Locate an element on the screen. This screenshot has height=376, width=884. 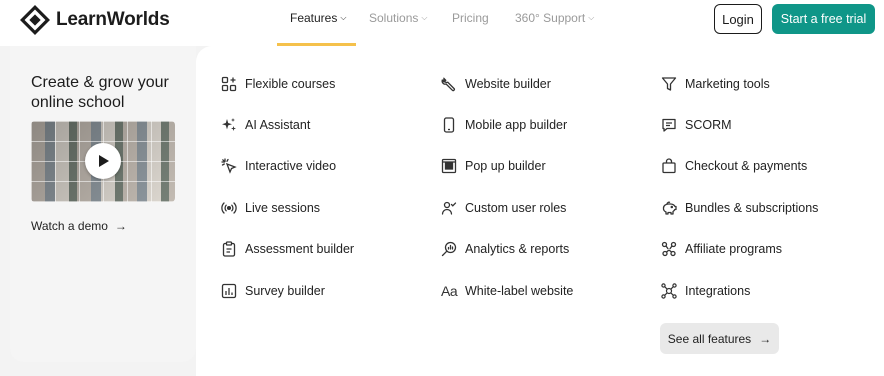
nav-features: Features ⌵ is located at coordinates (318, 18).